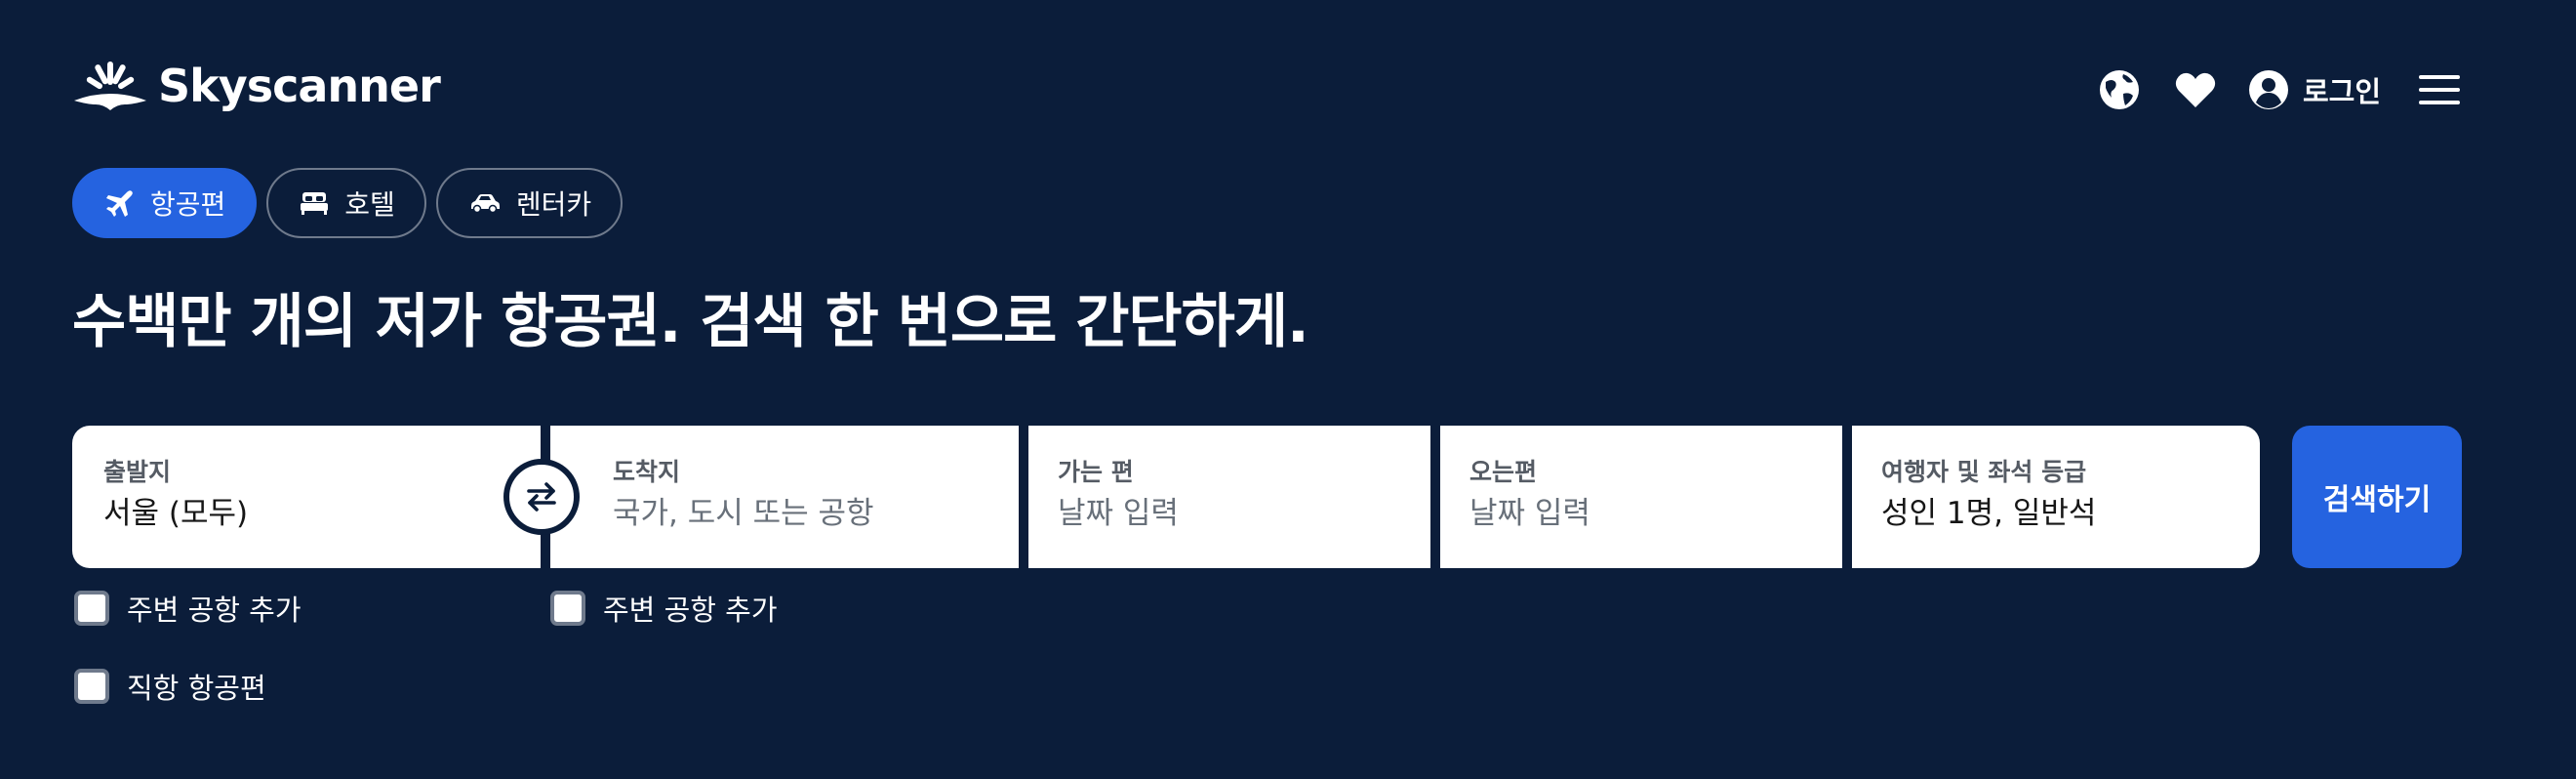 This screenshot has height=779, width=2576. What do you see at coordinates (647, 472) in the screenshot?
I see `destination-label: 도착지` at bounding box center [647, 472].